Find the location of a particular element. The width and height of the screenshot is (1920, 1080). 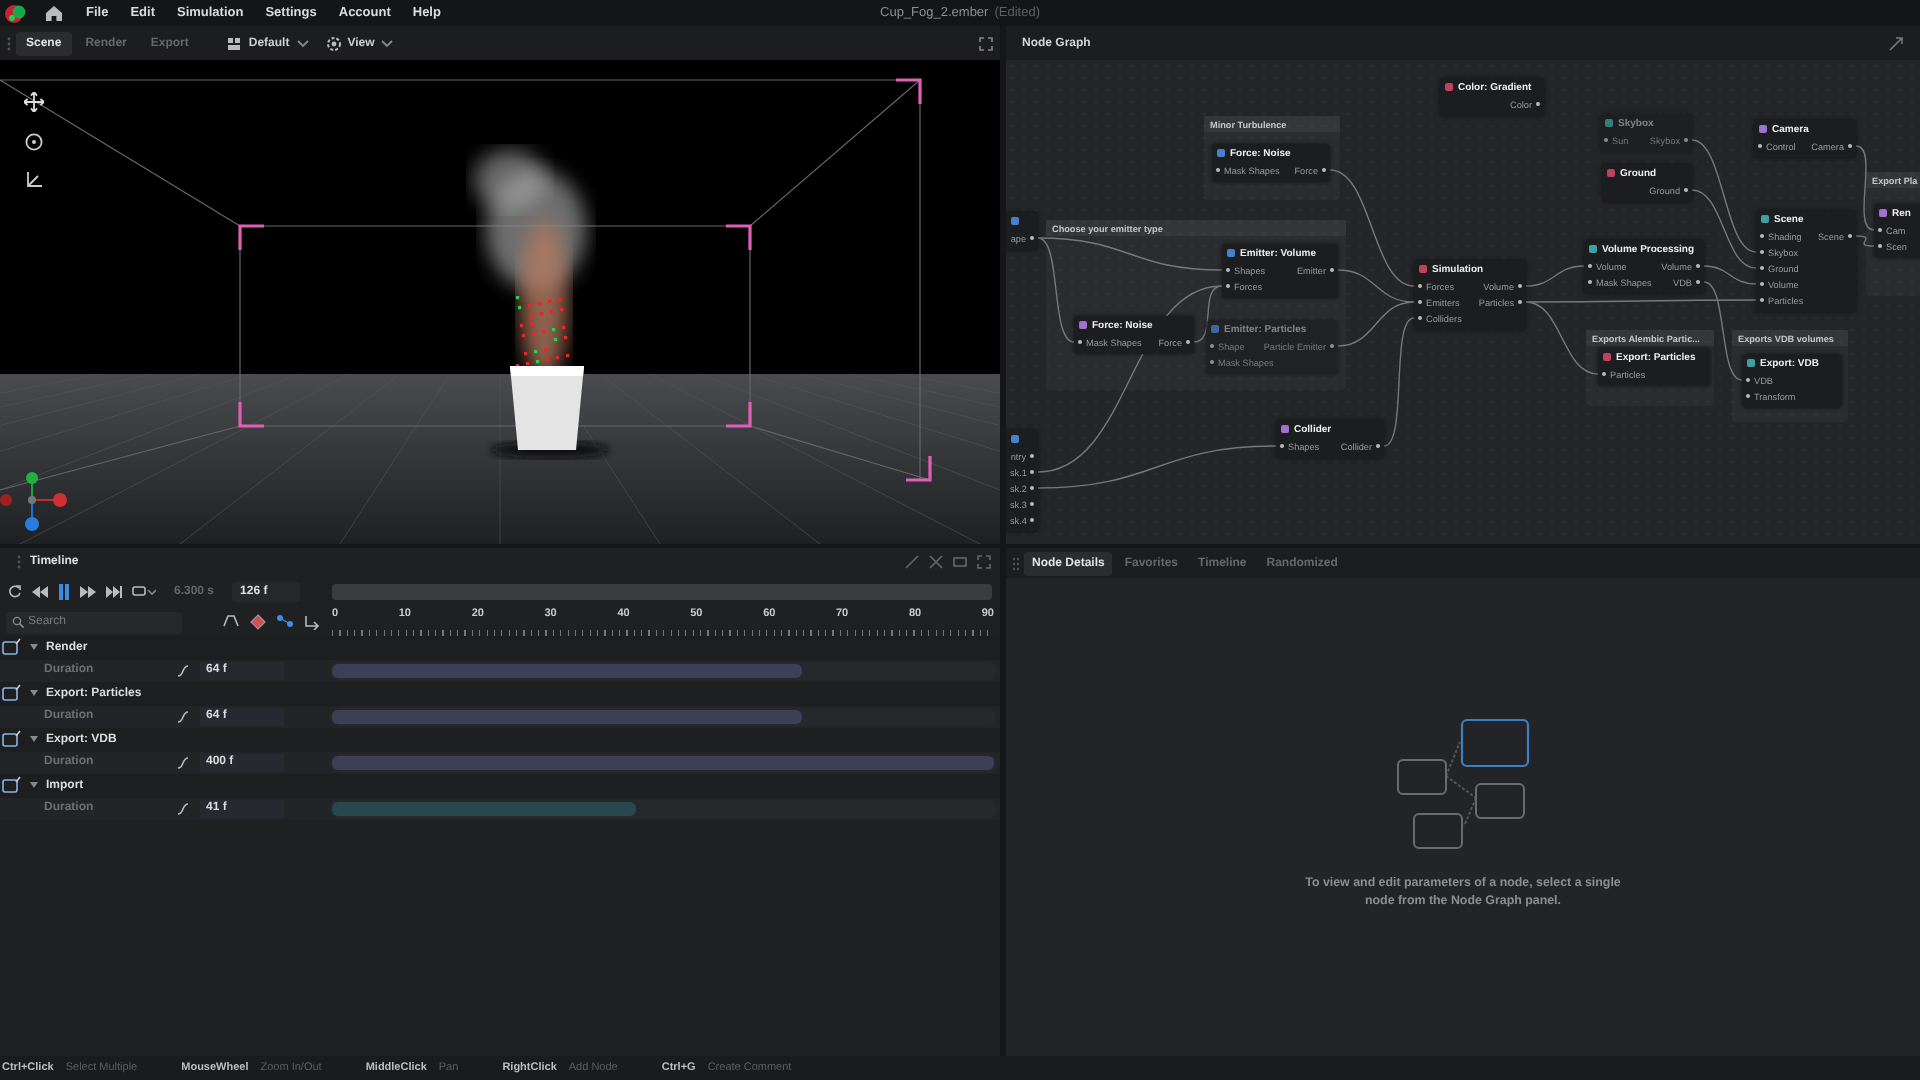

step-forward-icon is located at coordinates (88, 591).